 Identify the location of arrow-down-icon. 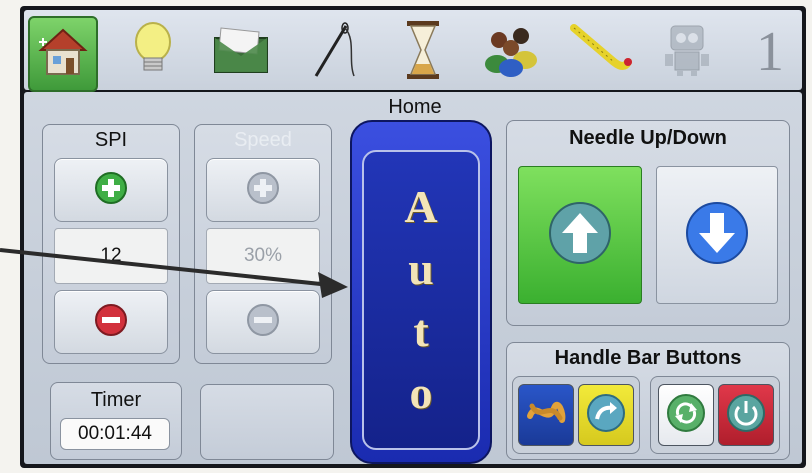
(717, 235).